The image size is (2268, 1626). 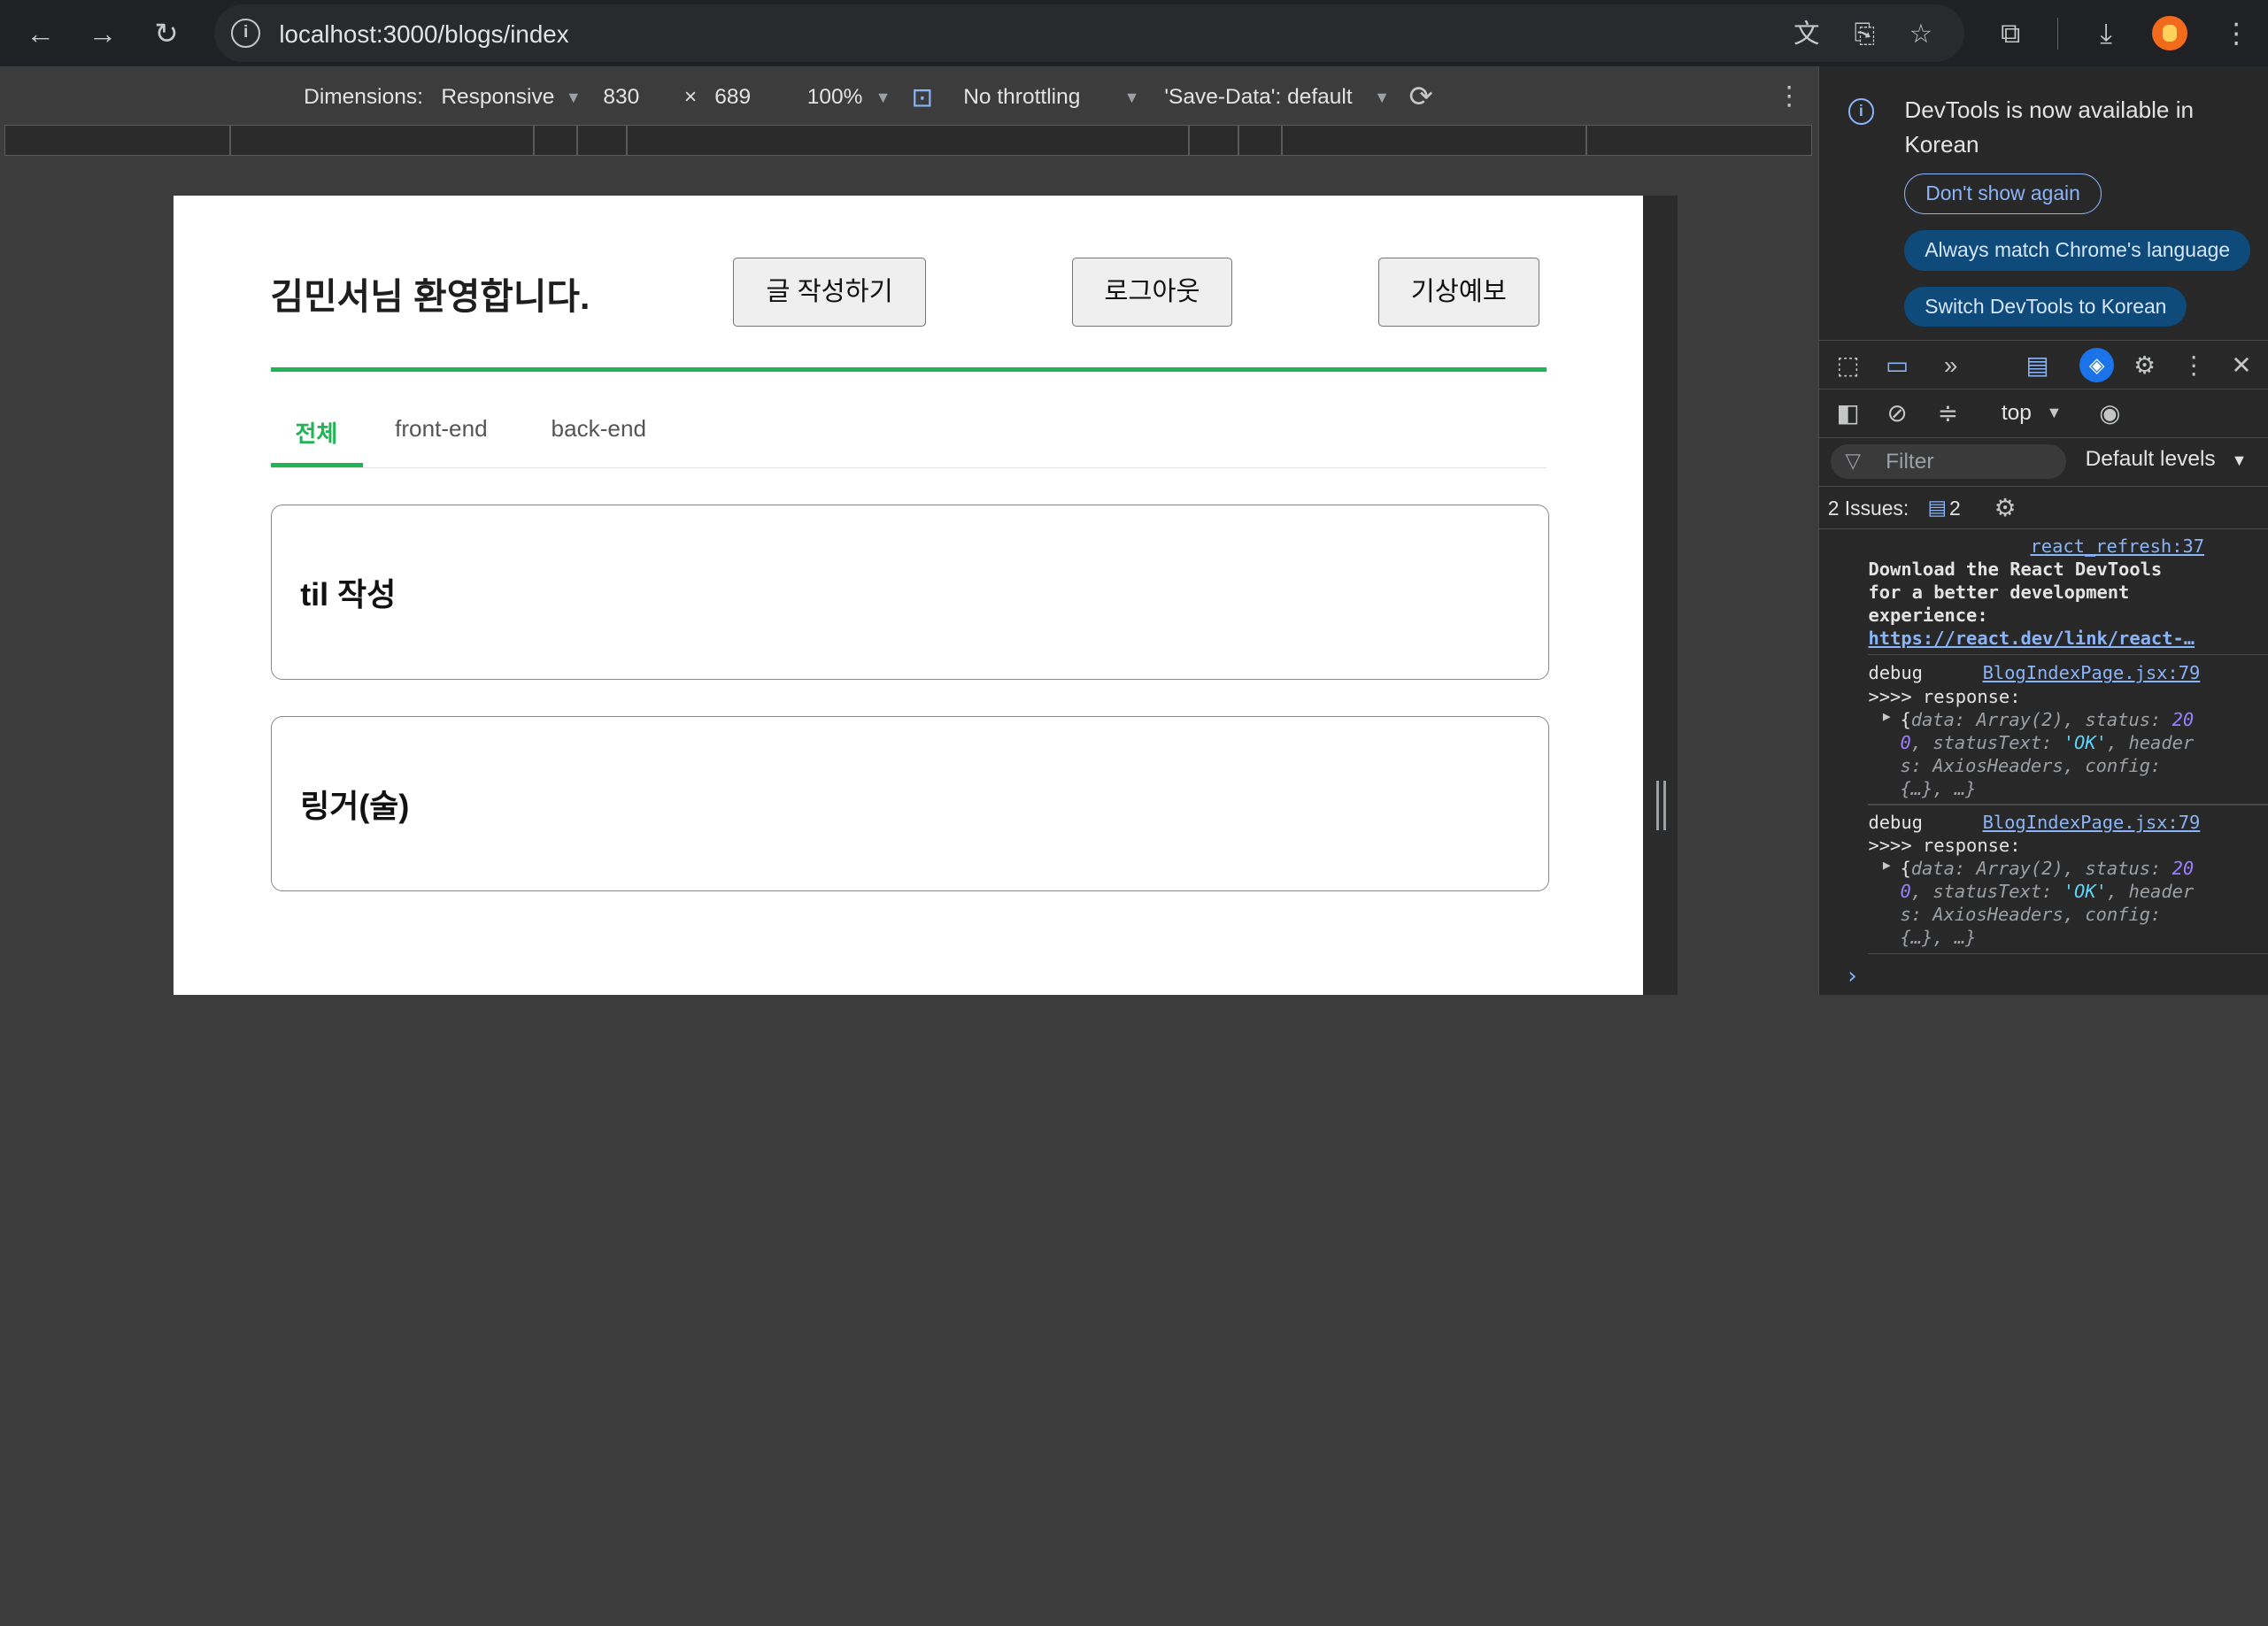 I want to click on device-select: Responsive, so click(x=497, y=97).